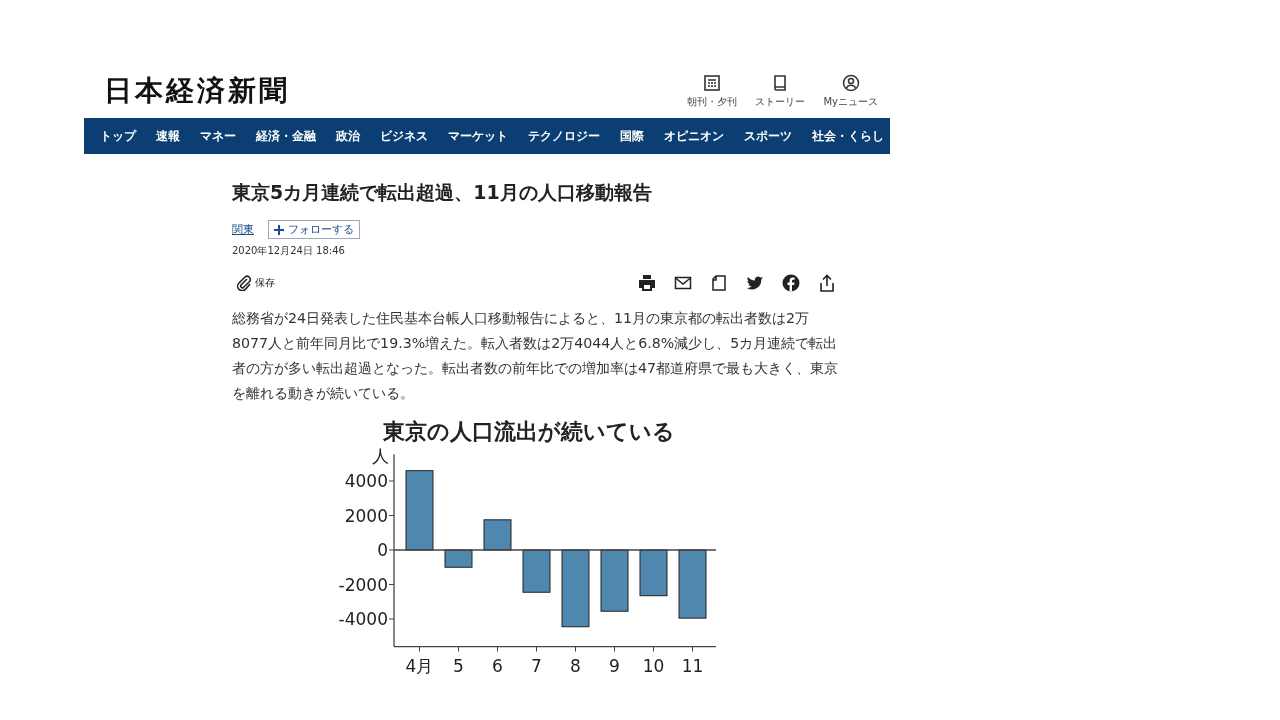 This screenshot has width=1280, height=720. Describe the element at coordinates (694, 136) in the screenshot. I see `nav-link: オピニオン` at that location.